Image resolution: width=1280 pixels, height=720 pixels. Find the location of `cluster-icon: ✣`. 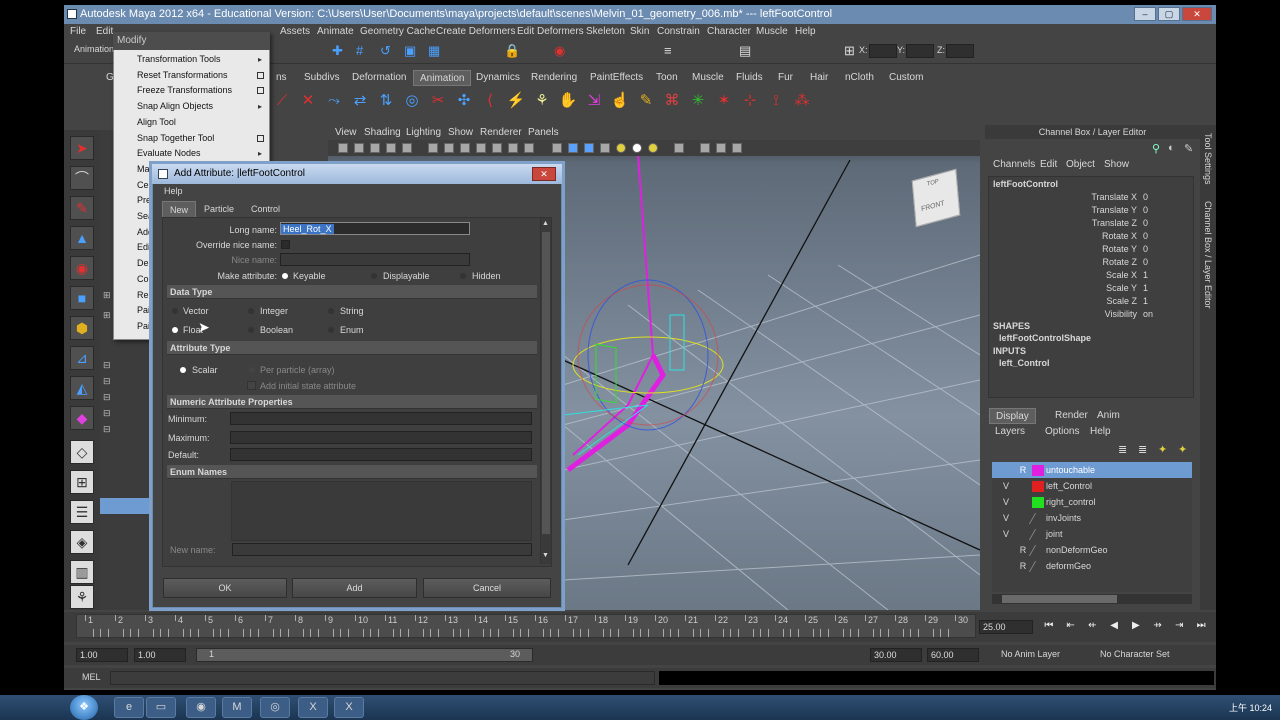

cluster-icon: ✣ is located at coordinates (464, 101).